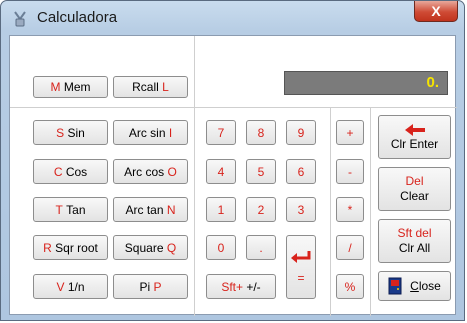  Describe the element at coordinates (232, 286) in the screenshot. I see `sft-key: Sft+` at that location.